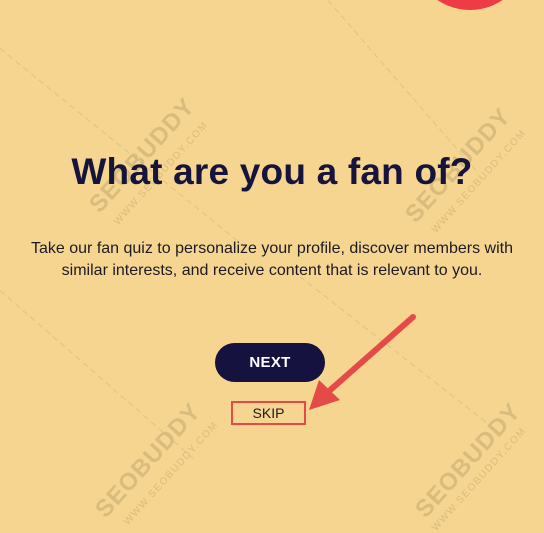  What do you see at coordinates (272, 171) in the screenshot?
I see `page-title: What are you a fan of?` at bounding box center [272, 171].